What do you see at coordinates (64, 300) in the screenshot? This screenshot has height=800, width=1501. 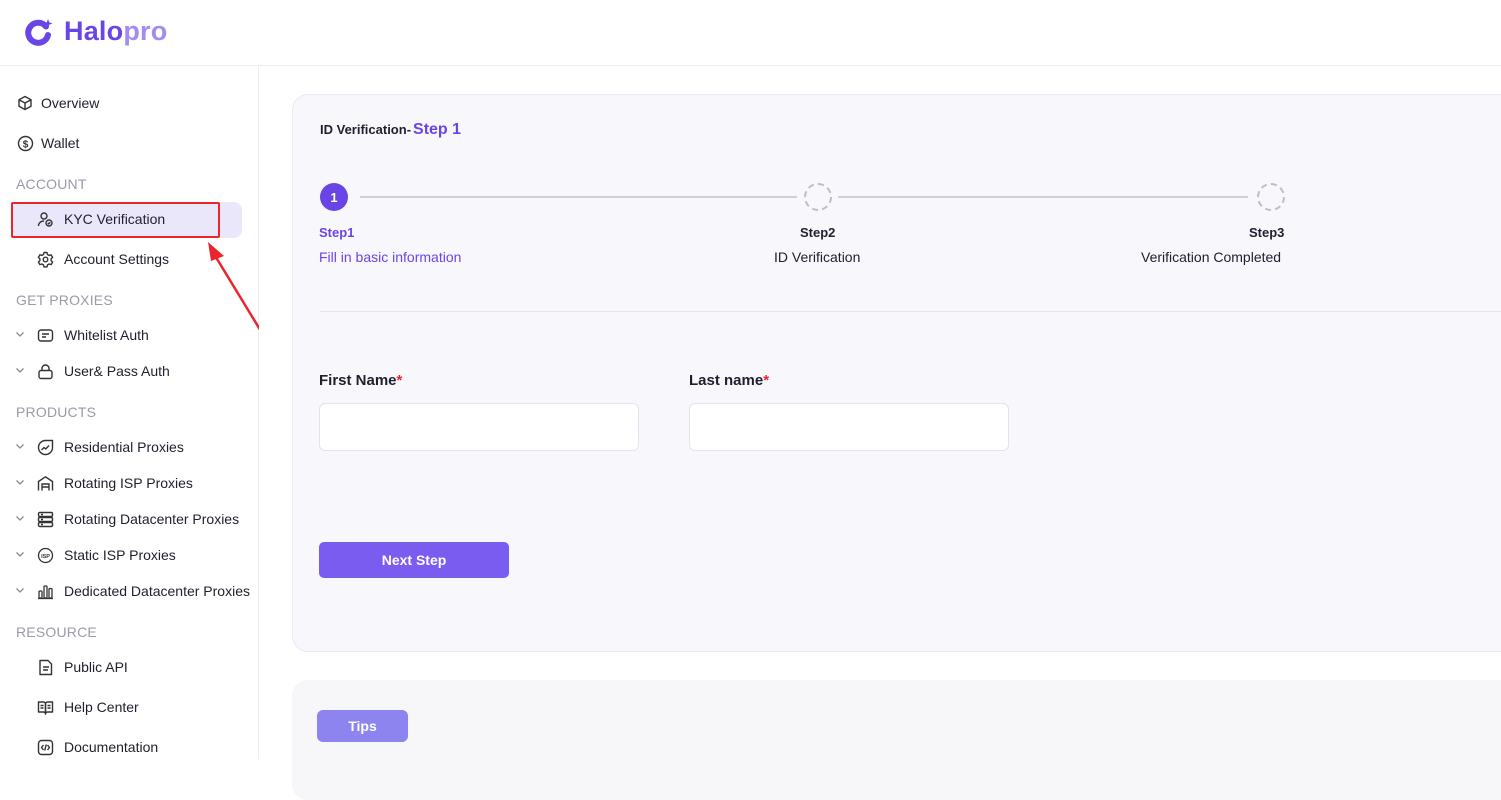 I see `section-title-get-proxies: GET PROXIES` at bounding box center [64, 300].